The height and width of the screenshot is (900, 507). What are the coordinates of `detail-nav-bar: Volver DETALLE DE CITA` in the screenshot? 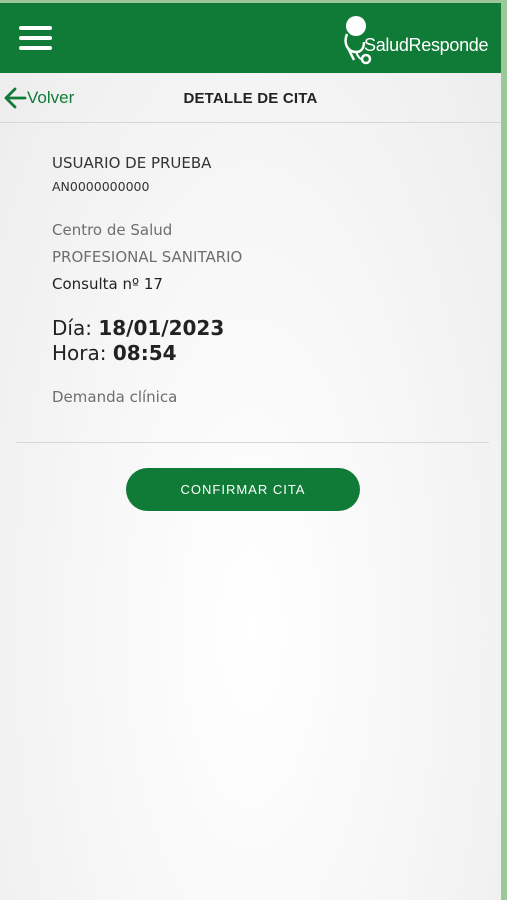 It's located at (250, 98).